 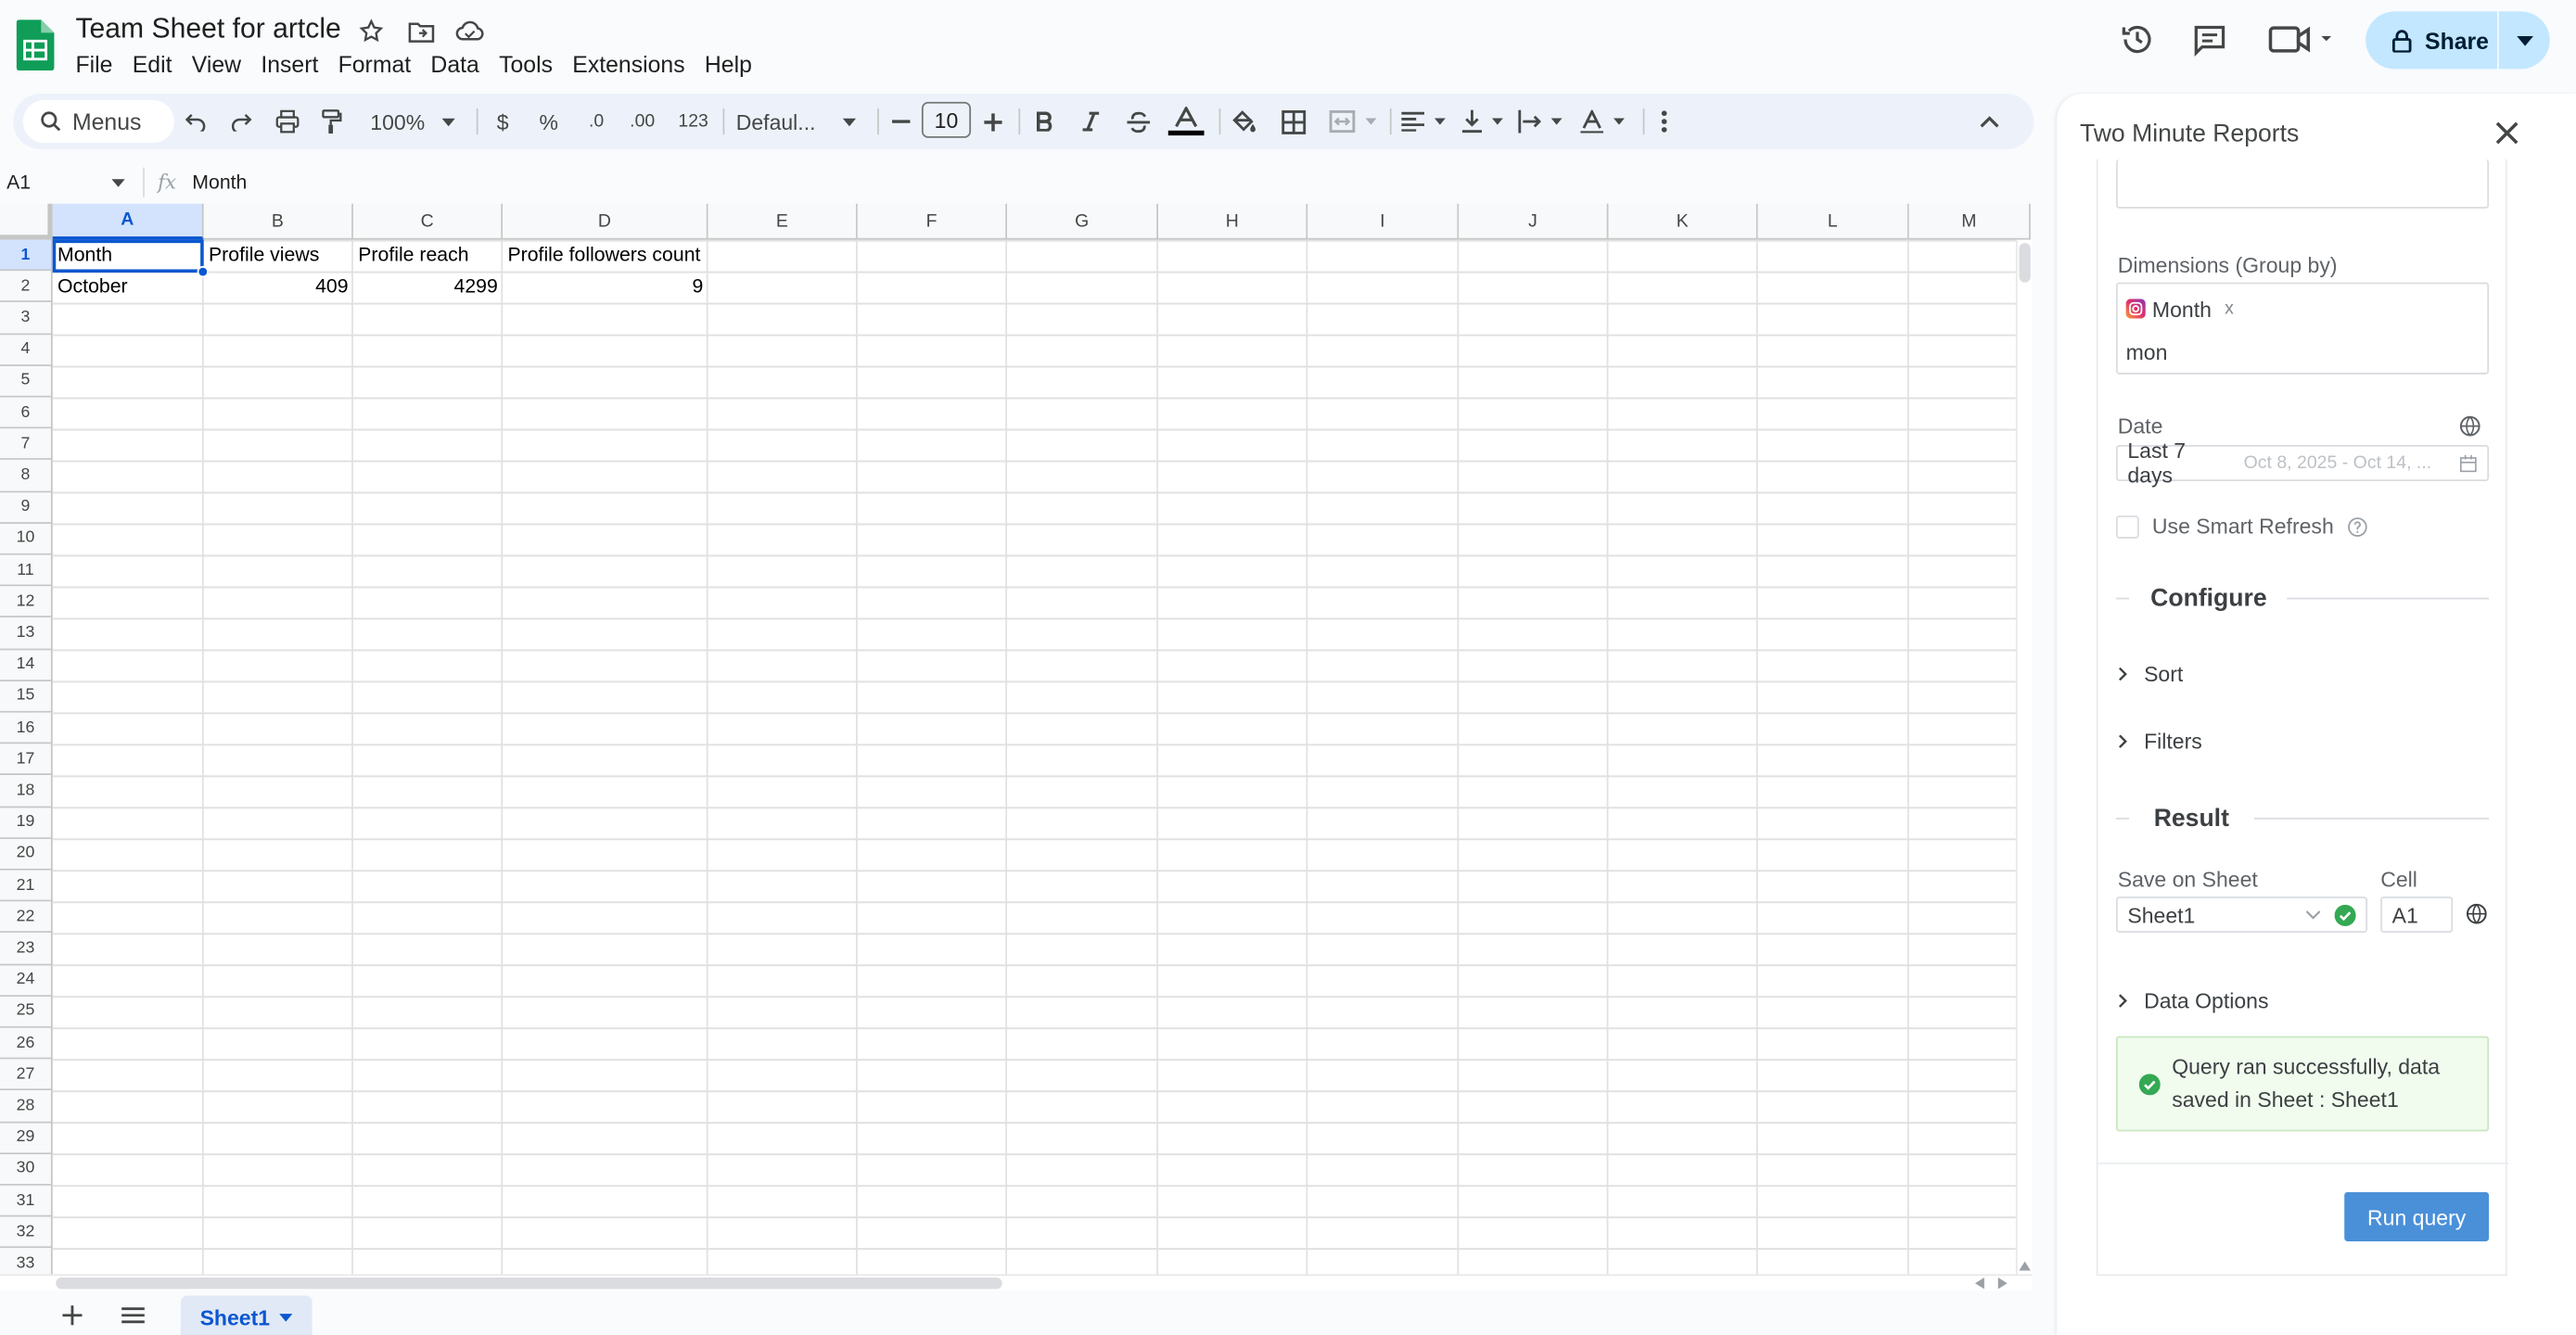 I want to click on row-header-27: 27, so click(x=26, y=1075).